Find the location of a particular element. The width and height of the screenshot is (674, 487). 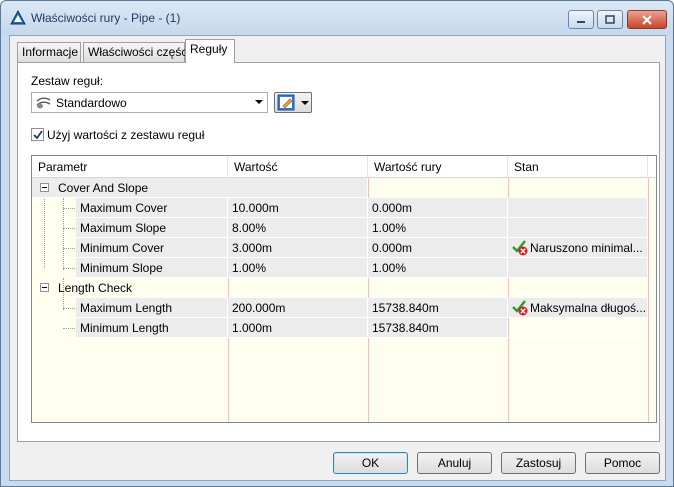

tab-label: Reguły is located at coordinates (209, 49).